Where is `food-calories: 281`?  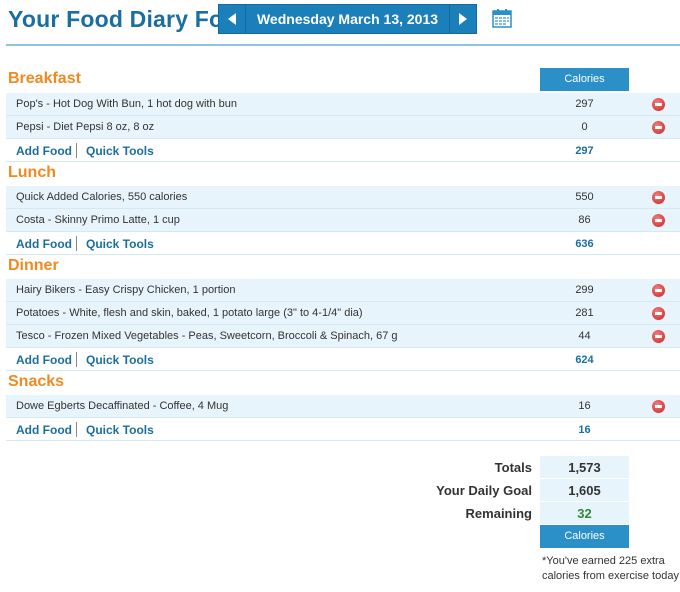 food-calories: 281 is located at coordinates (584, 313).